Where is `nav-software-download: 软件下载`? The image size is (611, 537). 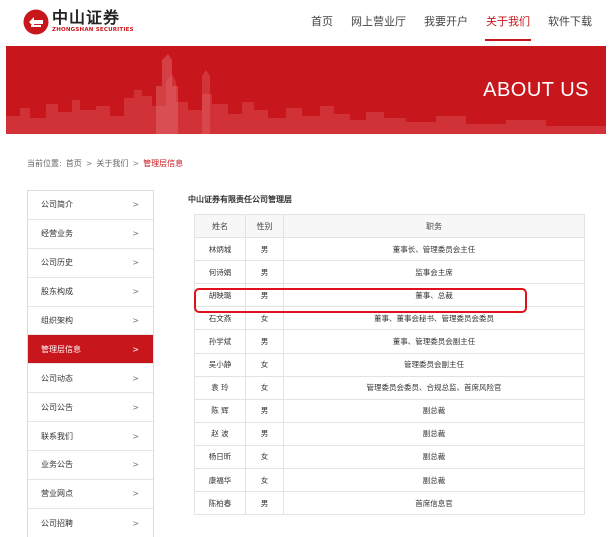
nav-software-download: 软件下载 is located at coordinates (570, 23).